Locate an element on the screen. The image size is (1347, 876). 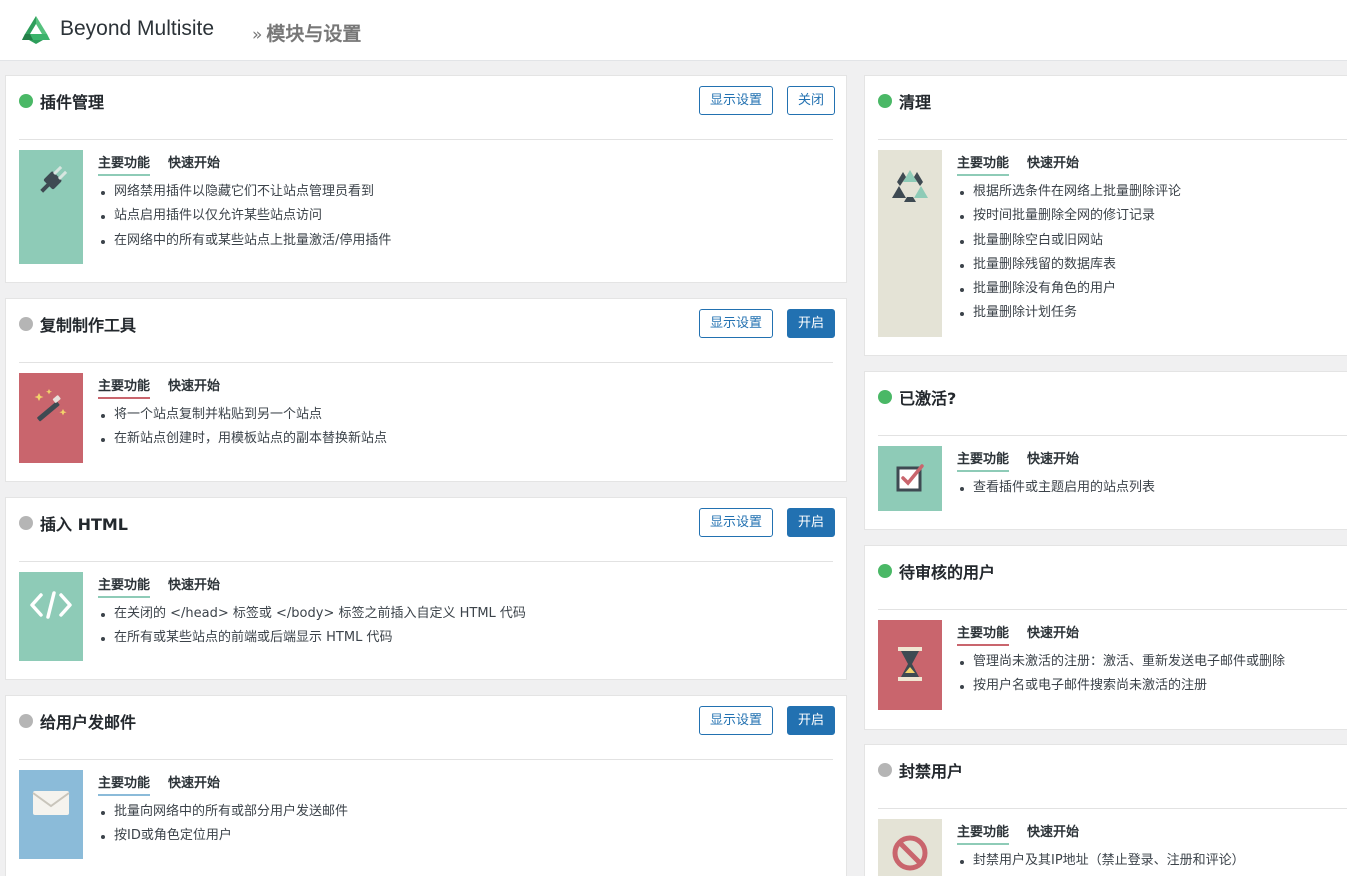
module-card-is-active: 已激活? 主要功能 快速开始 查看插件或主题启用的站点列表 is located at coordinates (1105, 450).